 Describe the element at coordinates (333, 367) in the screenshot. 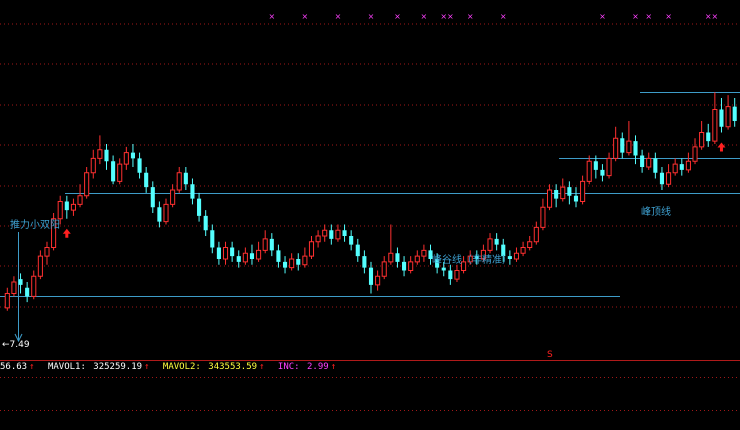

I see `inc-arrow: ↑` at that location.